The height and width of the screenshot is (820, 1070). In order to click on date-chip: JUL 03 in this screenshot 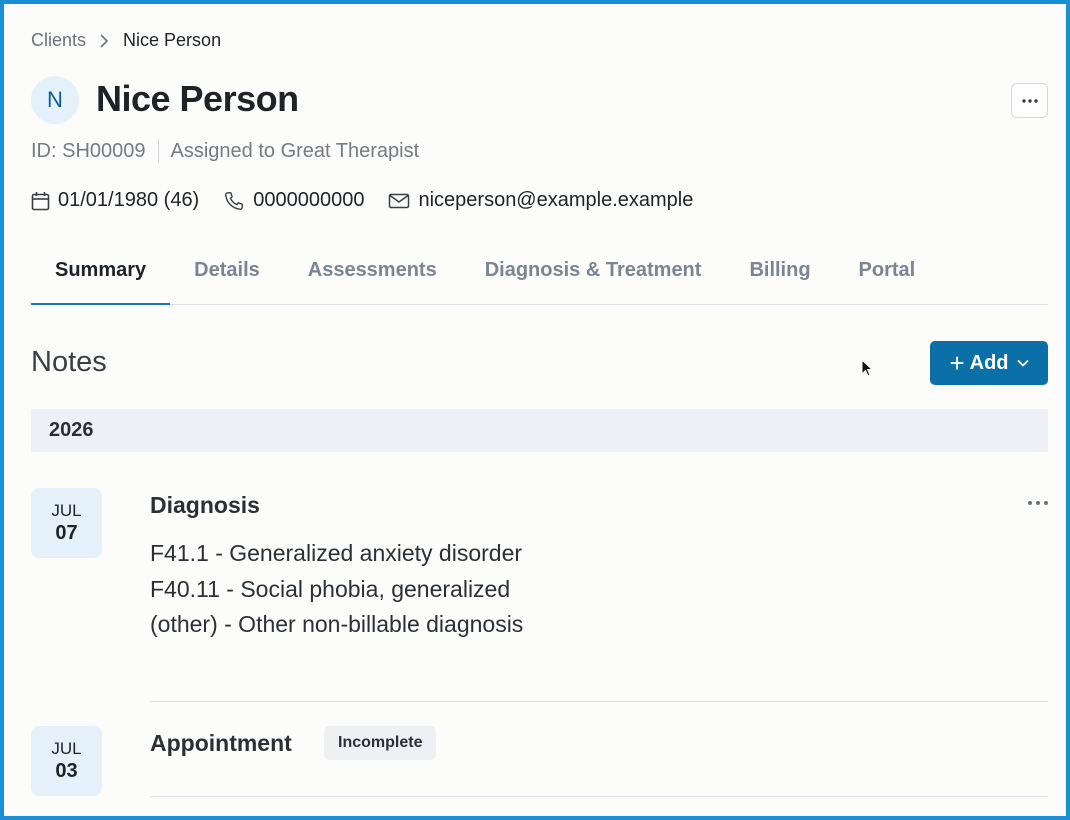, I will do `click(66, 761)`.